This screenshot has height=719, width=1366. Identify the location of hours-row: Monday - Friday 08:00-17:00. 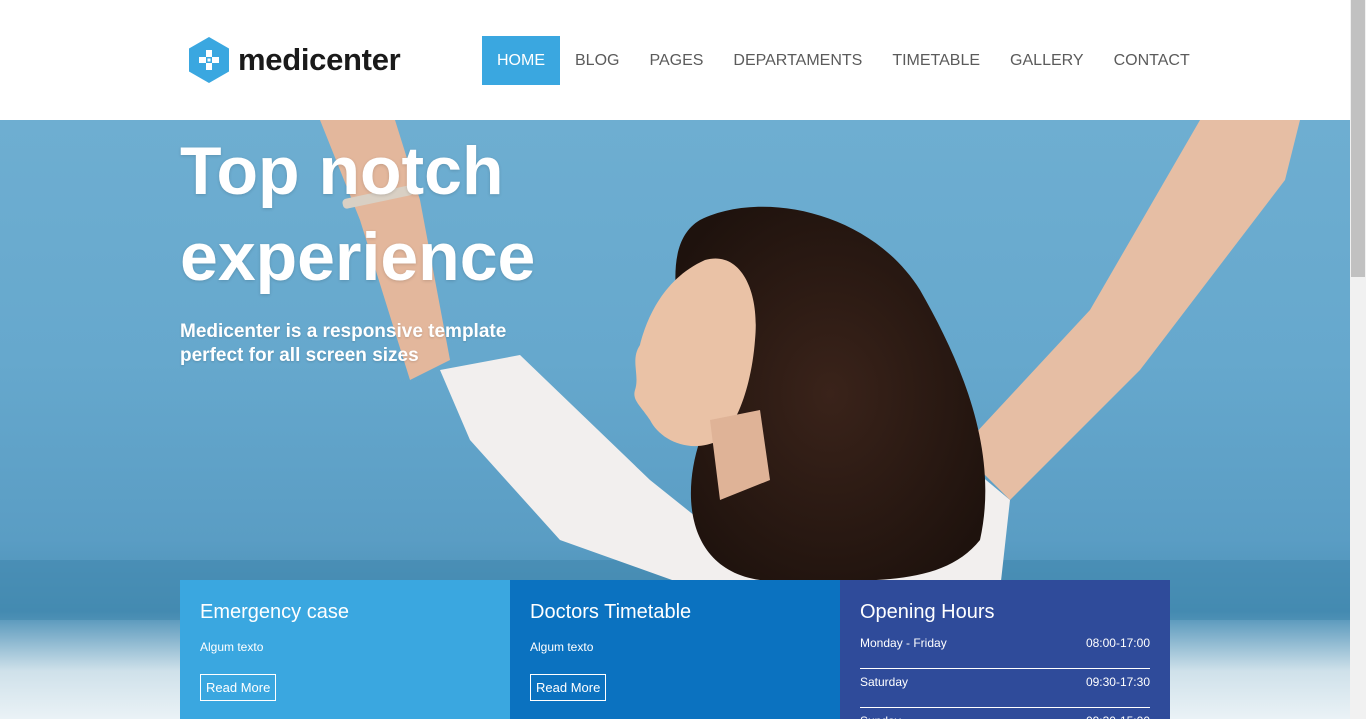
(1005, 649).